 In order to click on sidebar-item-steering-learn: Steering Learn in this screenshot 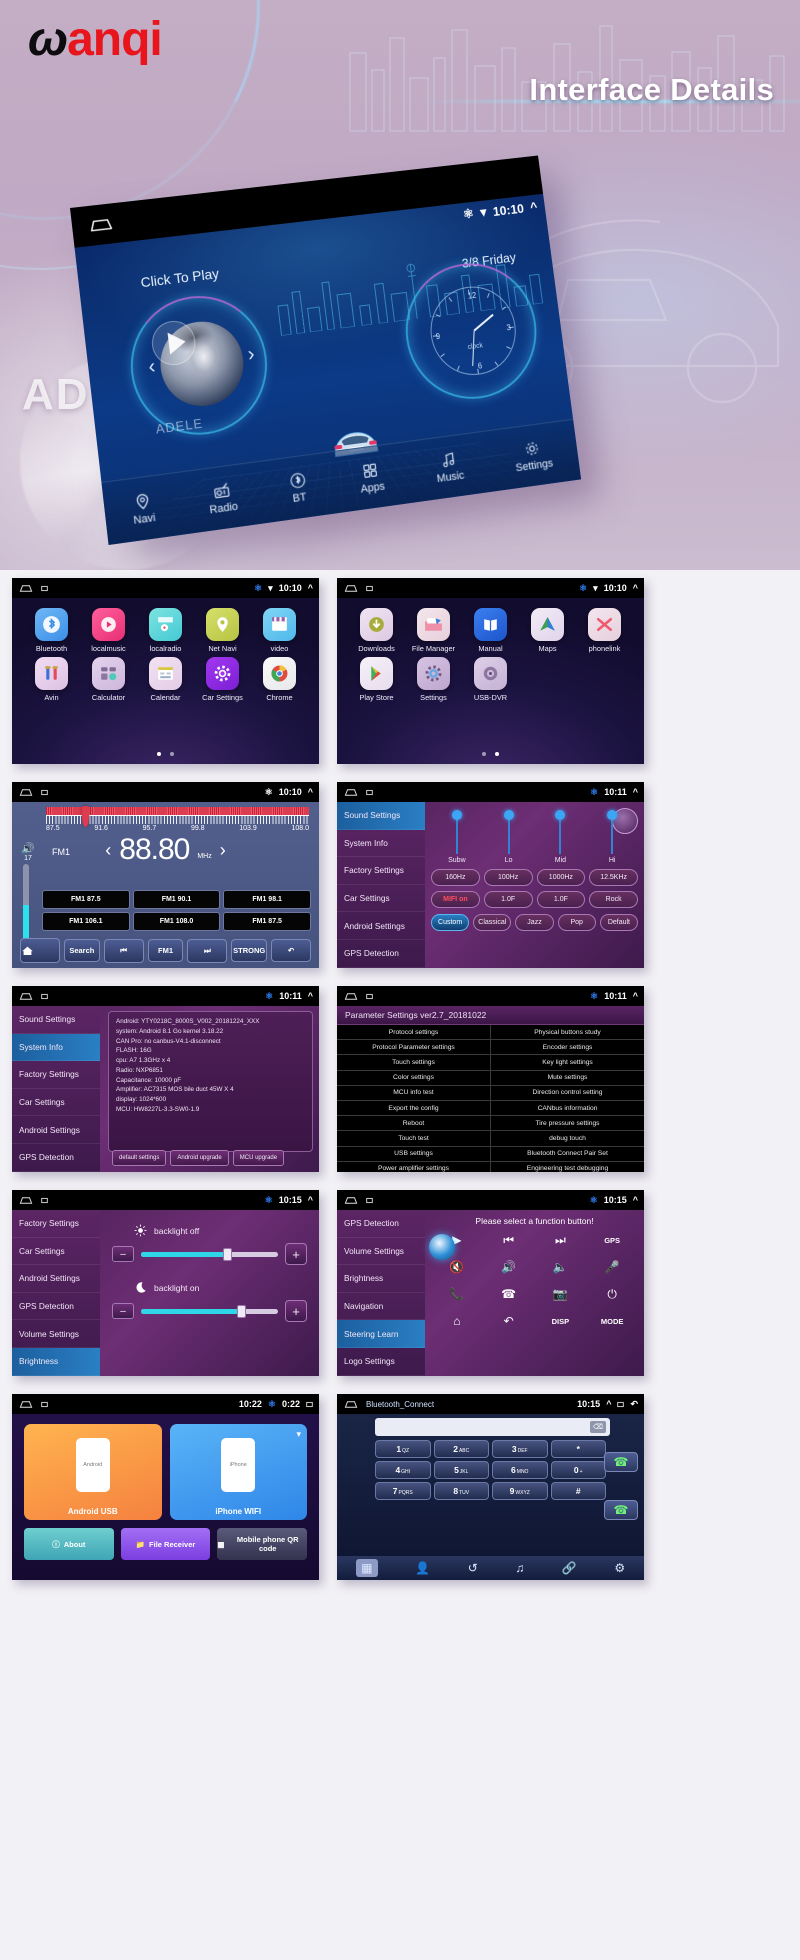, I will do `click(381, 1334)`.